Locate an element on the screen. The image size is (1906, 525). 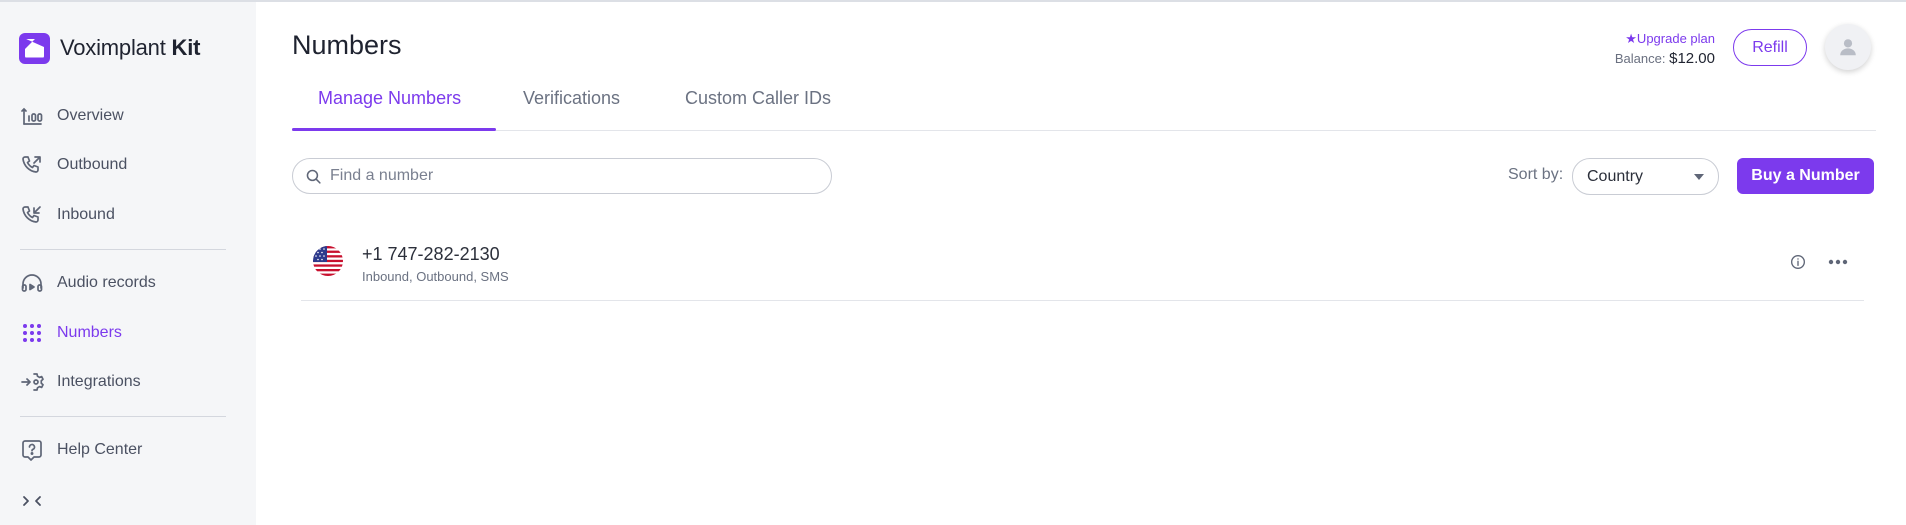
brand-suffix-text: Kit is located at coordinates (186, 47).